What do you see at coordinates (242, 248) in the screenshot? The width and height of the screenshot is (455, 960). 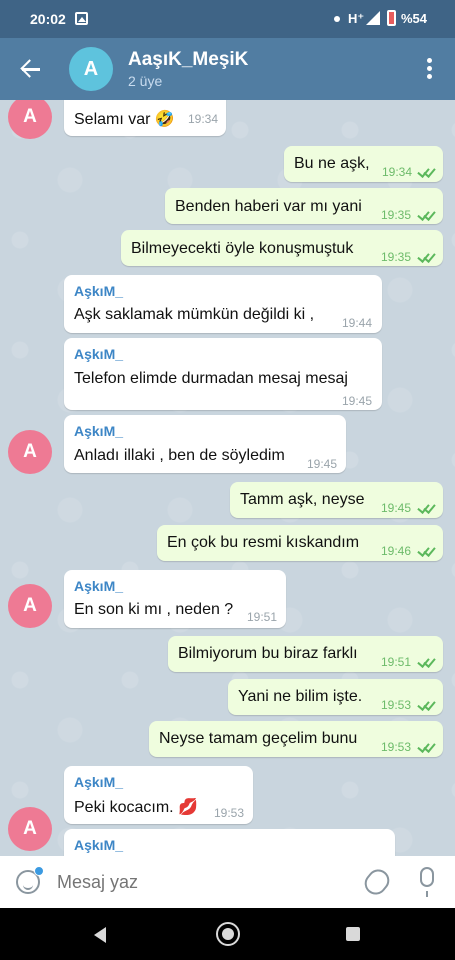 I see `message-text: Bilmeyecekti öyle konuşmuştuk` at bounding box center [242, 248].